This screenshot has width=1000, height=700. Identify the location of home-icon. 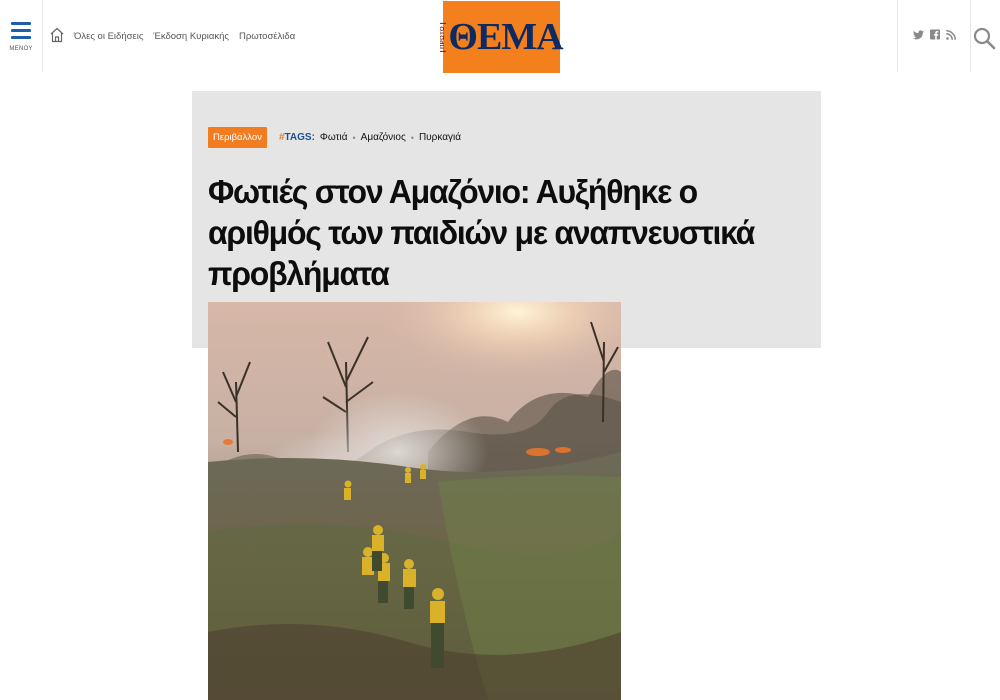
(57, 35).